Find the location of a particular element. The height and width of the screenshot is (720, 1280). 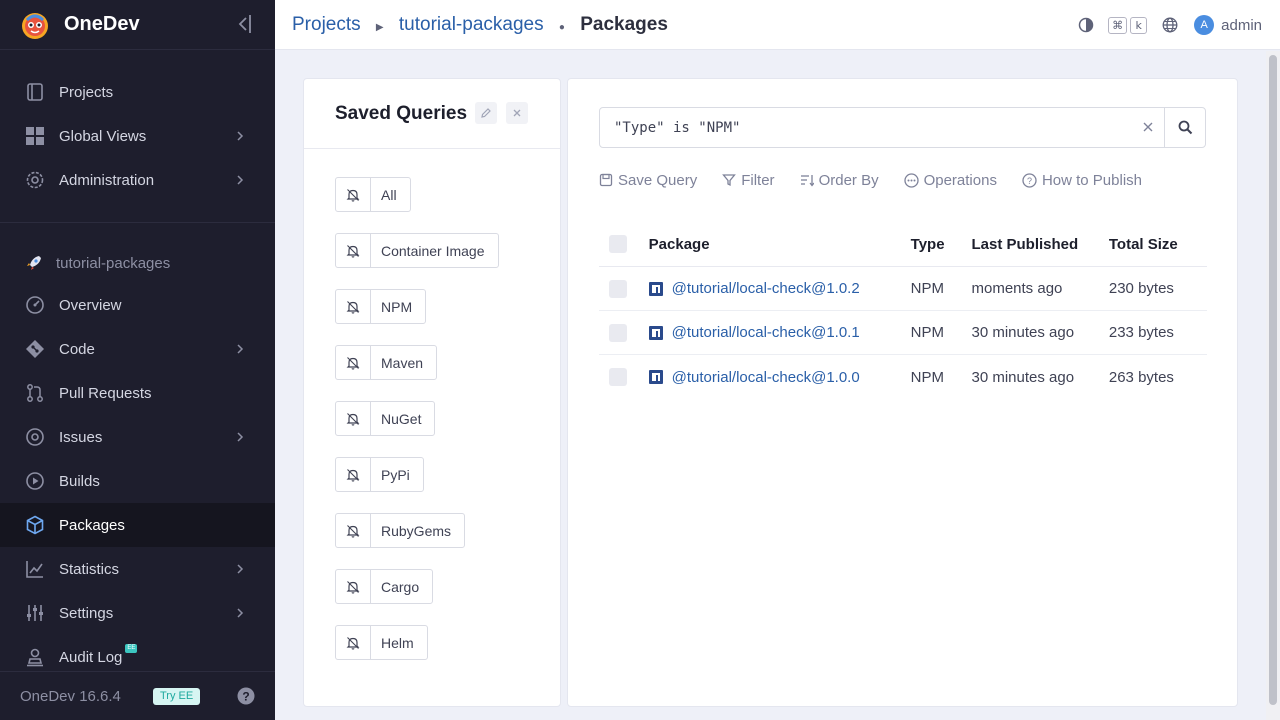

globe-icon is located at coordinates (1170, 25).